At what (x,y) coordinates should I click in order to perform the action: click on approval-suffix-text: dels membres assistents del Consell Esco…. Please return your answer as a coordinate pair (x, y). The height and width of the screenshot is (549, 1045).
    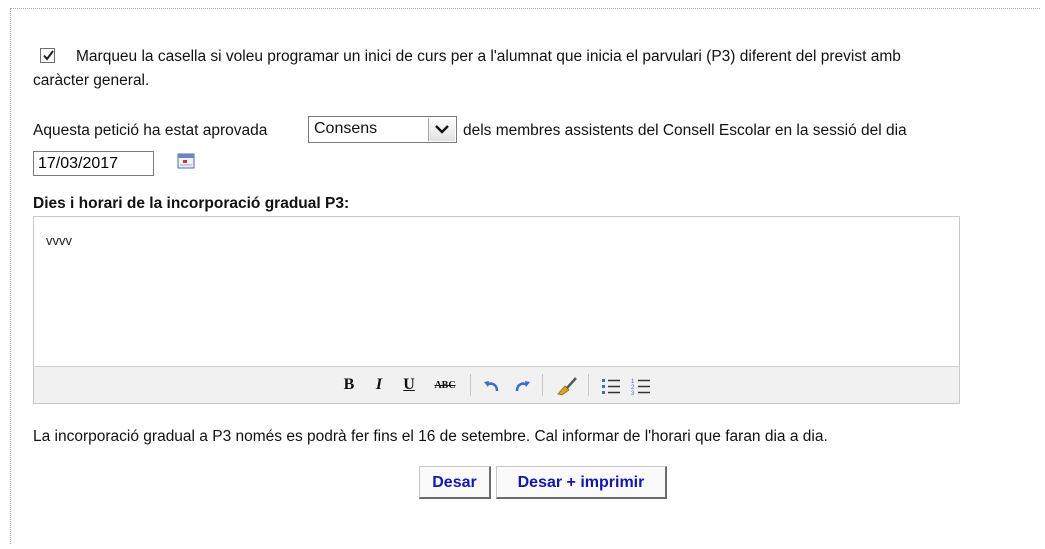
    Looking at the image, I should click on (685, 130).